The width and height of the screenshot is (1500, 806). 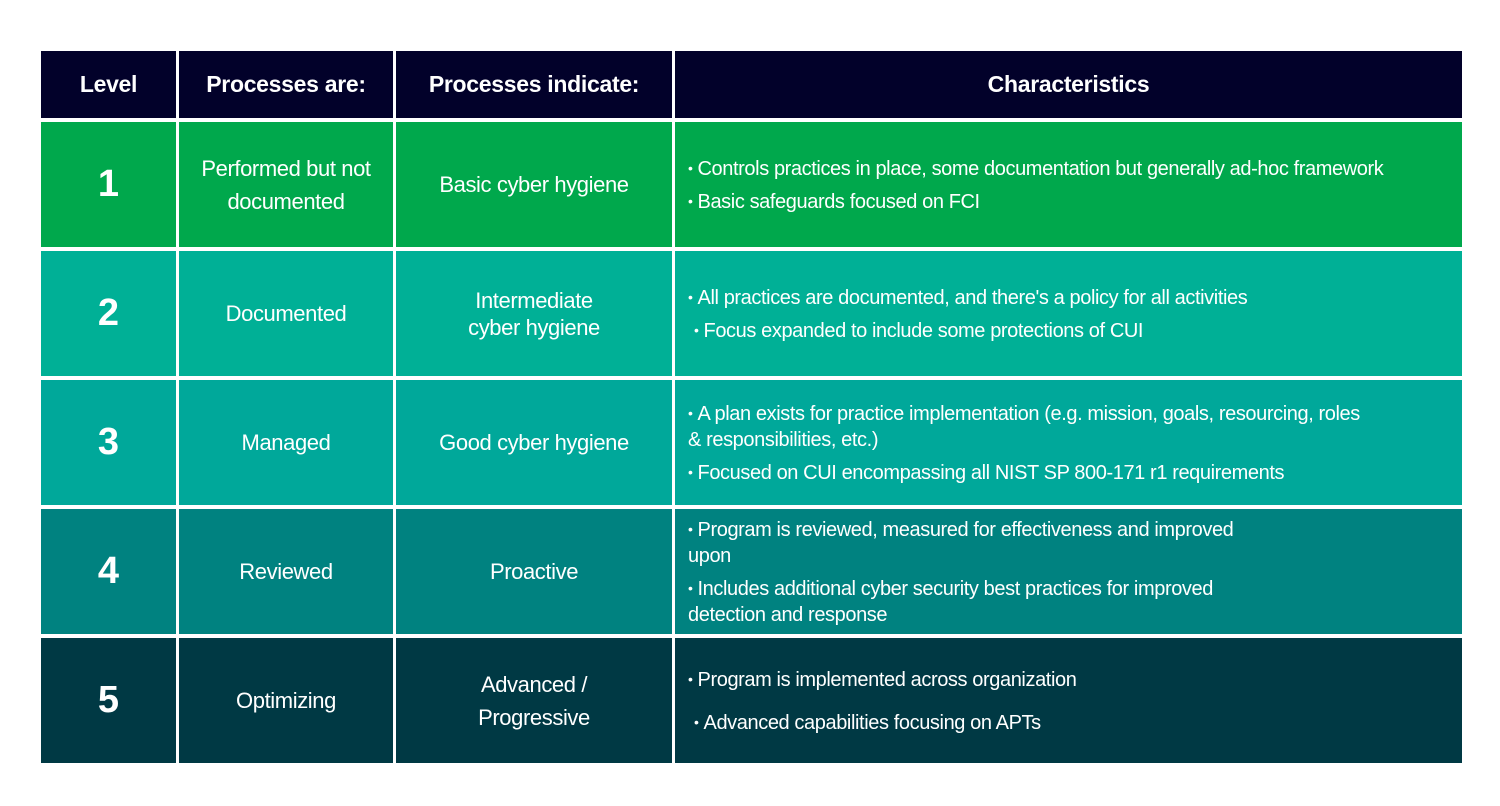 I want to click on level-number: 2, so click(x=108, y=313).